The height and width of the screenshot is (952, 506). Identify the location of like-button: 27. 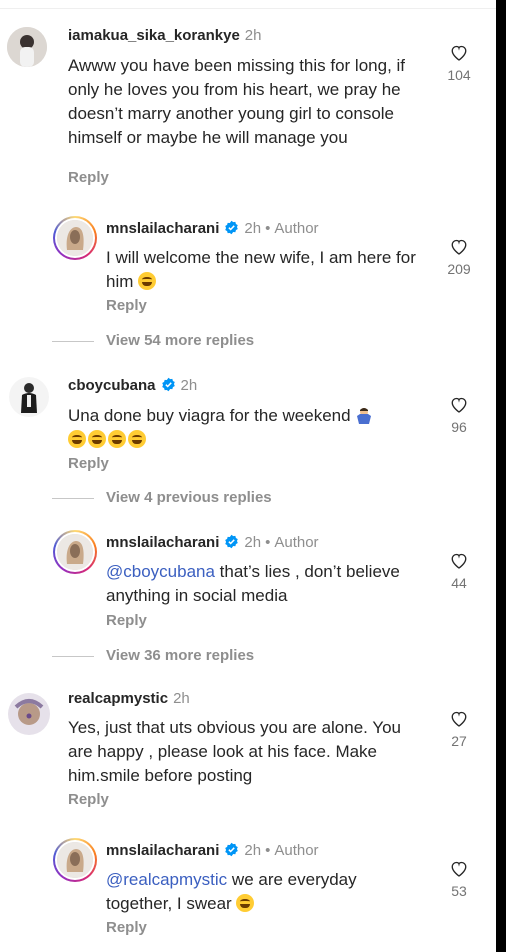
(459, 729).